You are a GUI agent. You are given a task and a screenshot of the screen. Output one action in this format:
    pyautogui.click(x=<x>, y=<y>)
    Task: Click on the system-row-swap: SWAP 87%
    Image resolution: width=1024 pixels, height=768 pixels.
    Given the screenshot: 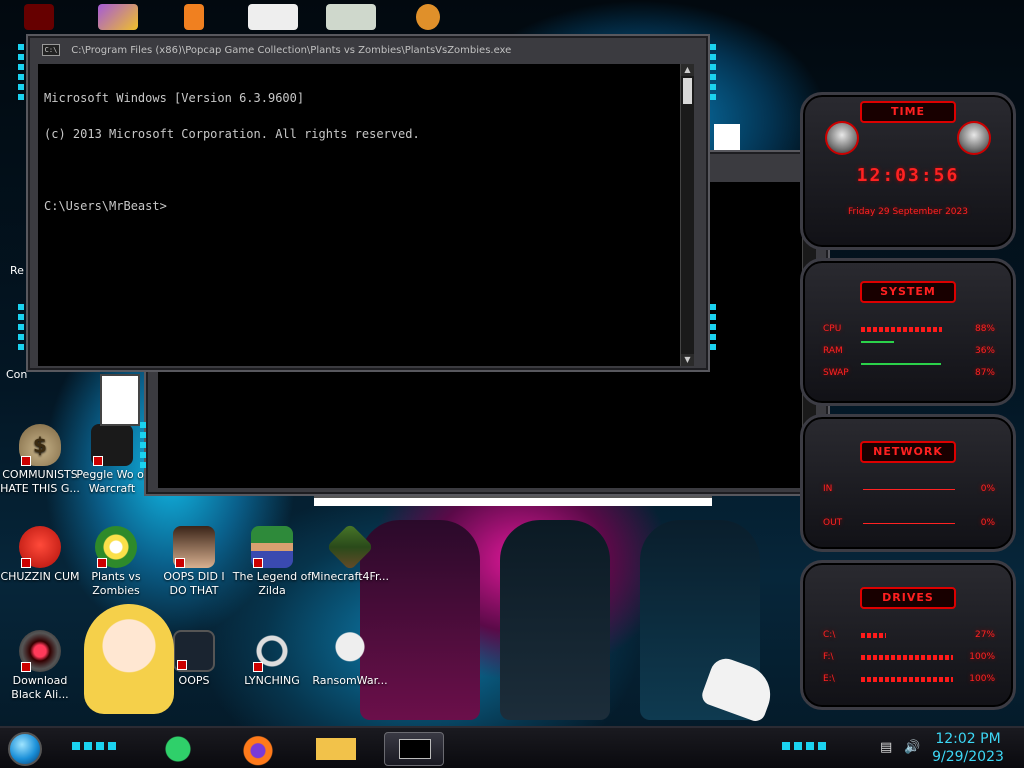 What is the action you would take?
    pyautogui.click(x=909, y=371)
    